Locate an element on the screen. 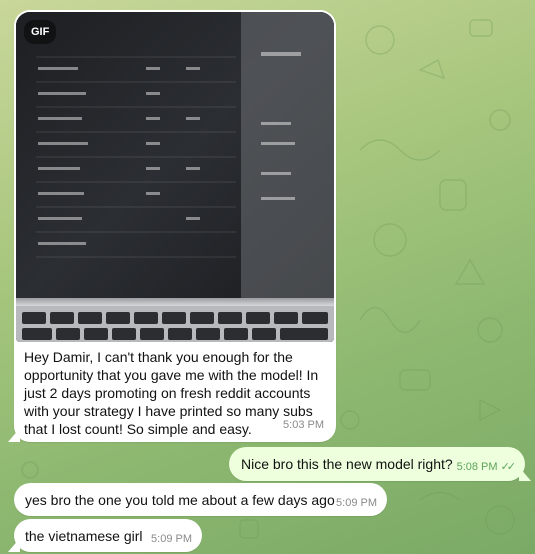  message-time: 5:08 PM is located at coordinates (477, 467).